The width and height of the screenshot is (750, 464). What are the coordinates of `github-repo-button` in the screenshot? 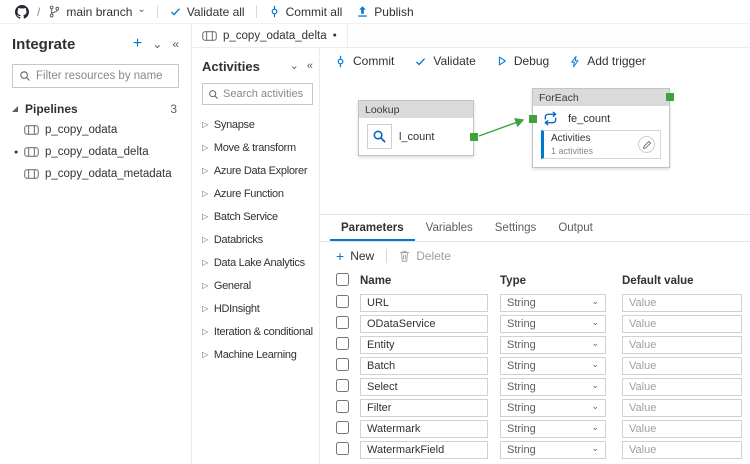 It's located at (22, 11).